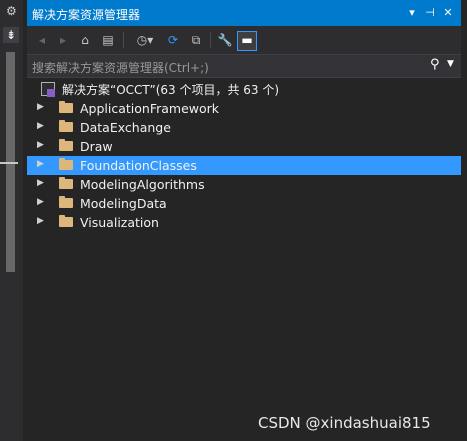 The image size is (467, 441). I want to click on history-icon: ◷▾, so click(145, 40).